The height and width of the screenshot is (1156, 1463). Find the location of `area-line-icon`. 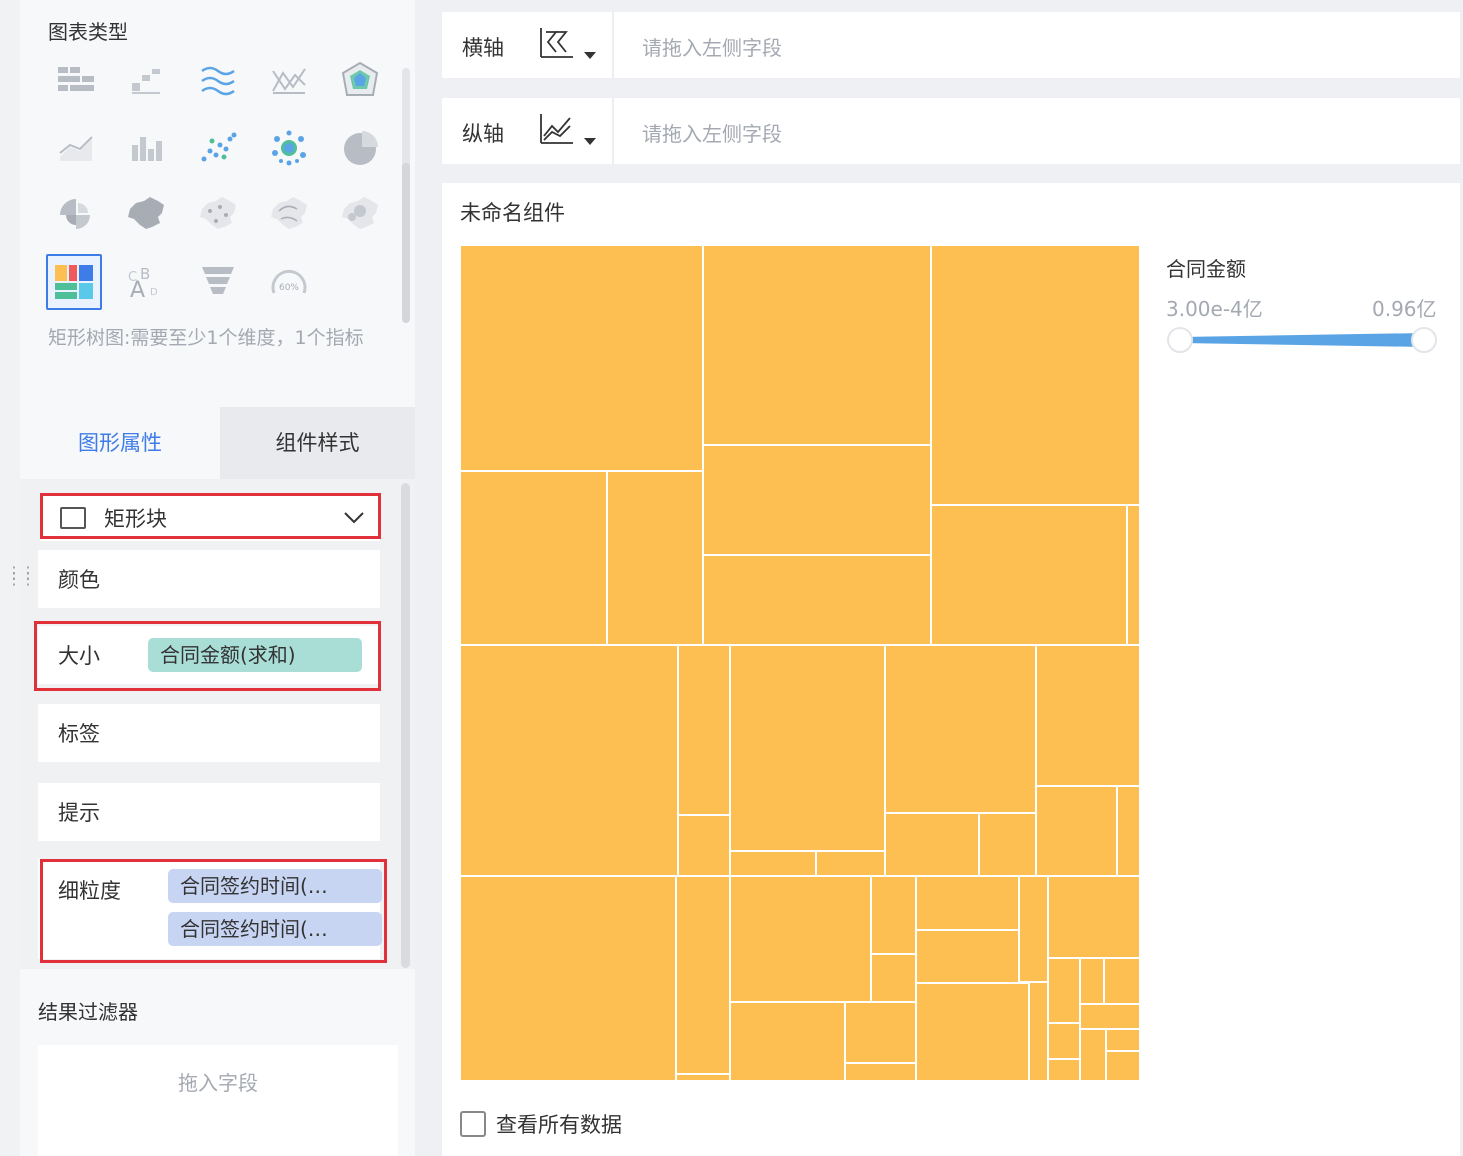

area-line-icon is located at coordinates (76, 148).